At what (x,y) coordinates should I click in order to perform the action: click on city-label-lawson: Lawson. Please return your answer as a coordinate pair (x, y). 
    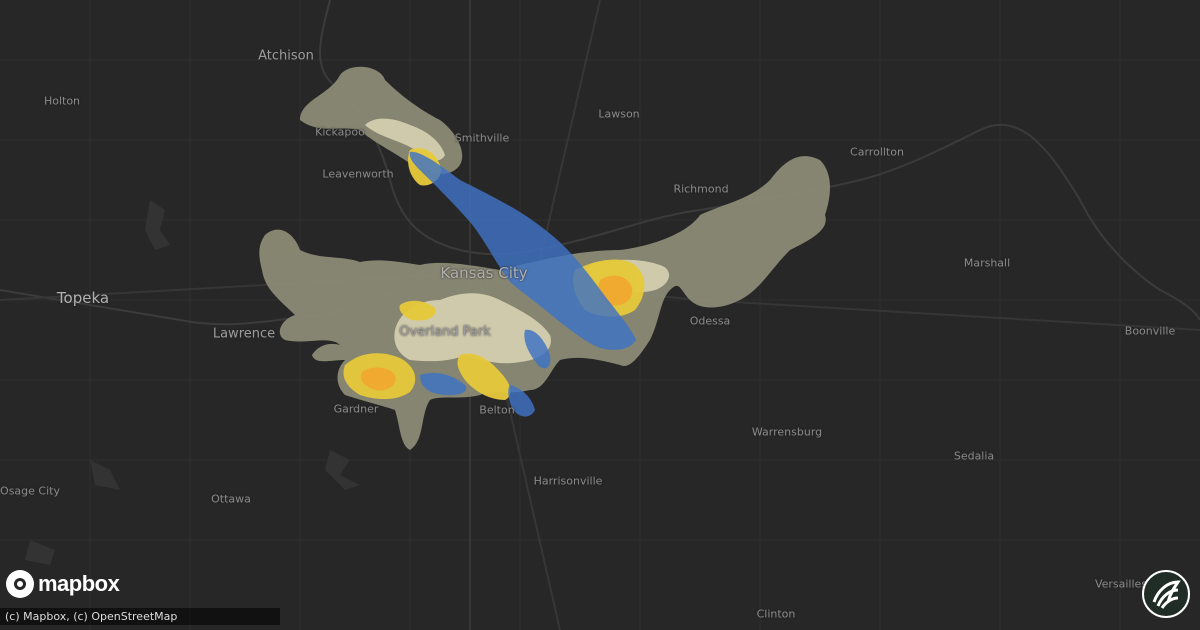
    Looking at the image, I should click on (619, 114).